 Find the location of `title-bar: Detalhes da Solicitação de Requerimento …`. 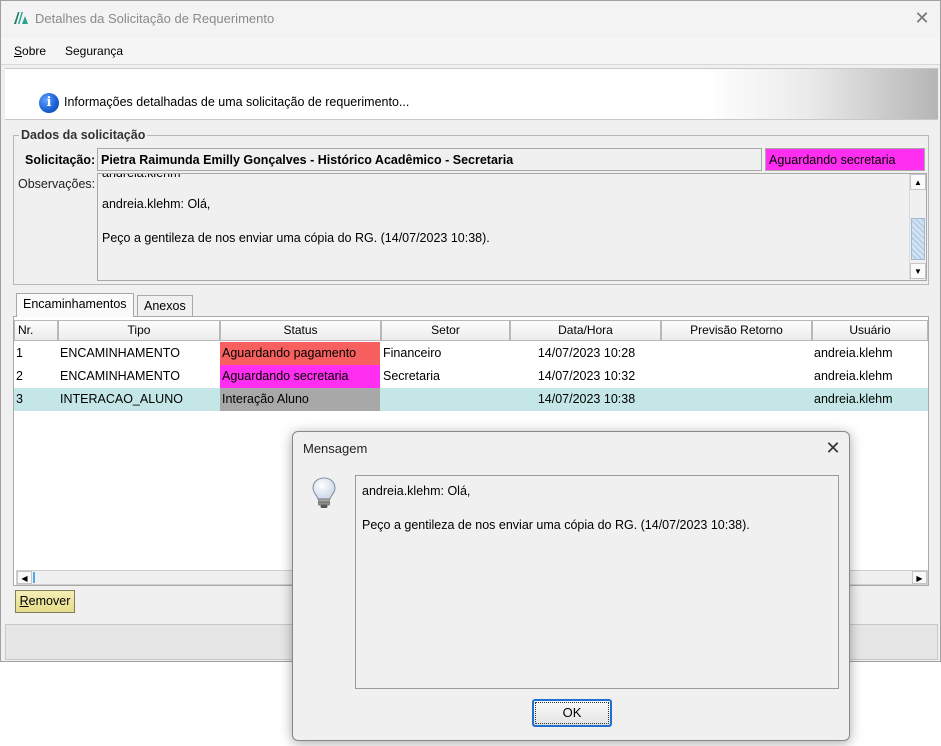

title-bar: Detalhes da Solicitação de Requerimento … is located at coordinates (470, 18).